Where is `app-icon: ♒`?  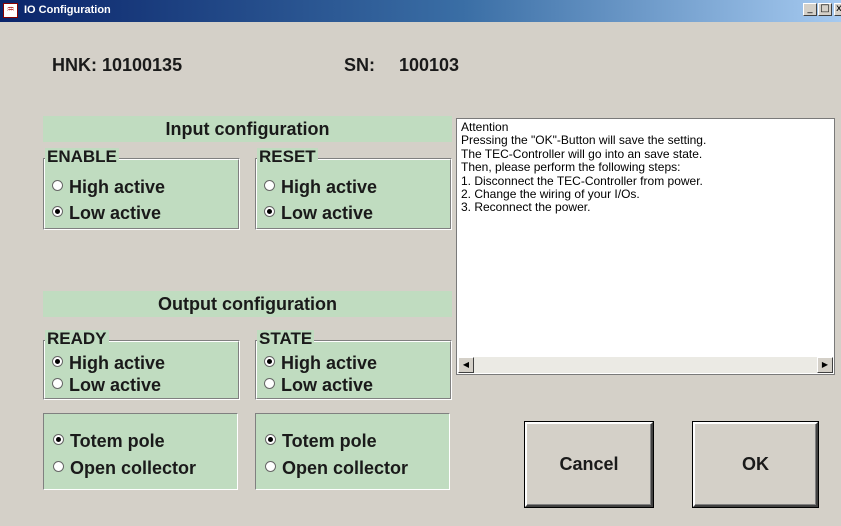
app-icon: ♒ is located at coordinates (10, 10).